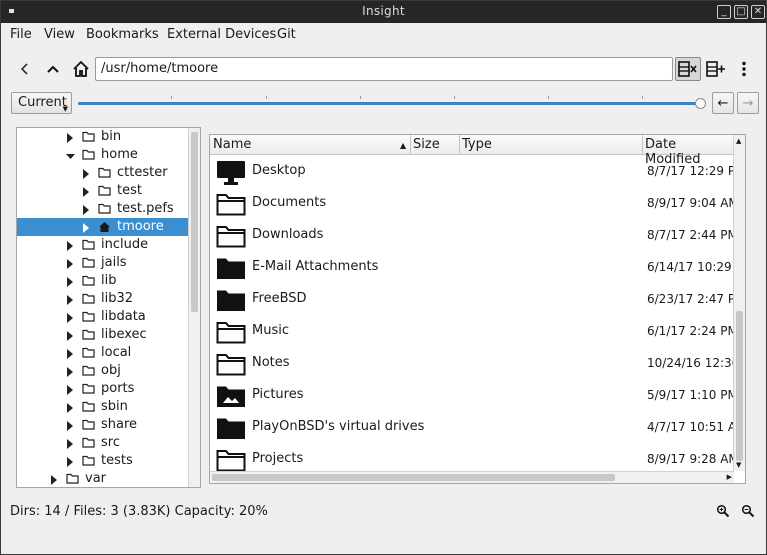 Image resolution: width=767 pixels, height=555 pixels. What do you see at coordinates (477, 363) in the screenshot?
I see `file-row: Notes 10/24/16 12:36 PM` at bounding box center [477, 363].